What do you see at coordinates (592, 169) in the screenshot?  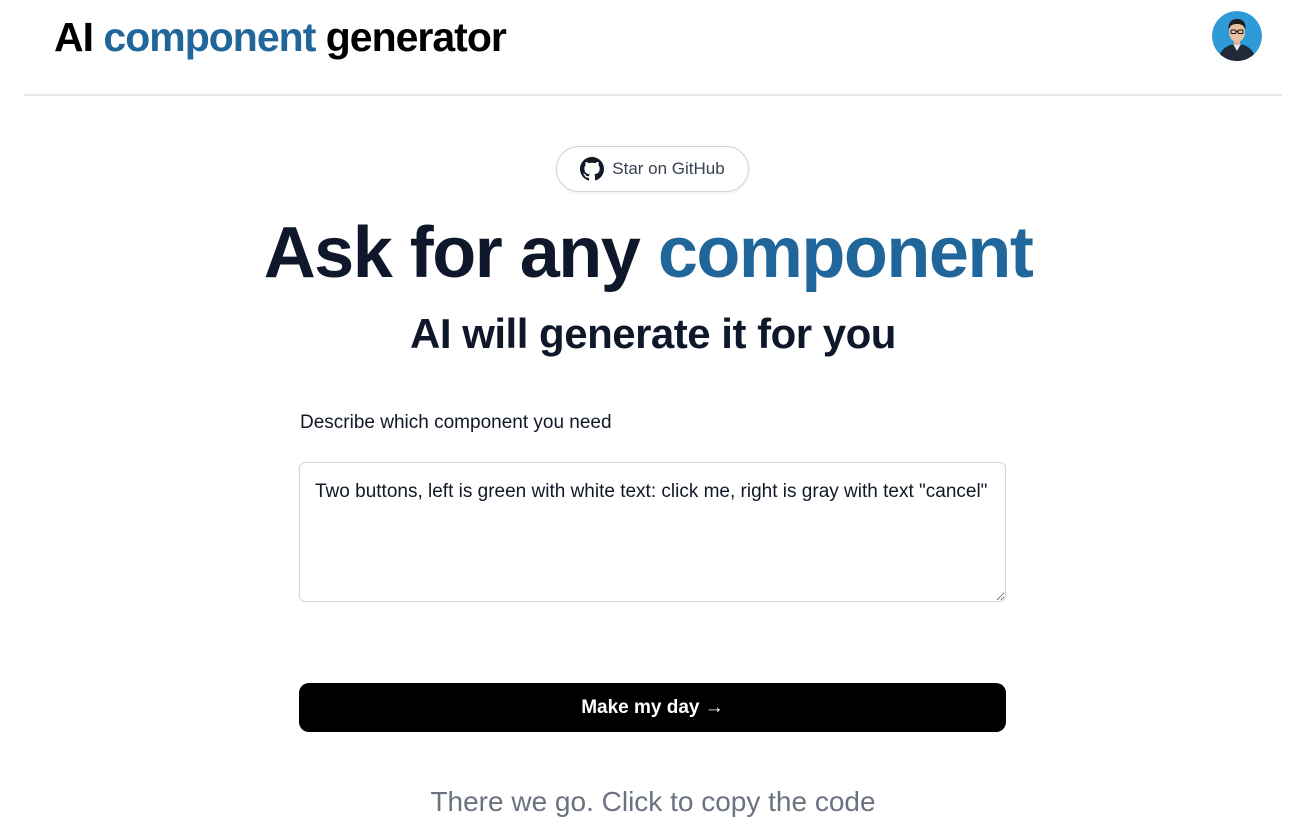 I see `github-icon` at bounding box center [592, 169].